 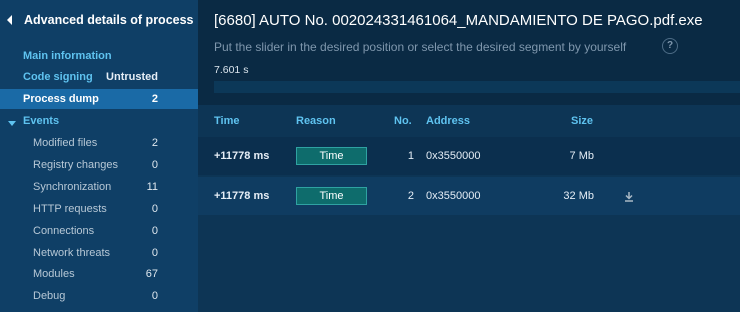 I want to click on sidebar-item-main-information: Main information, so click(x=99, y=56).